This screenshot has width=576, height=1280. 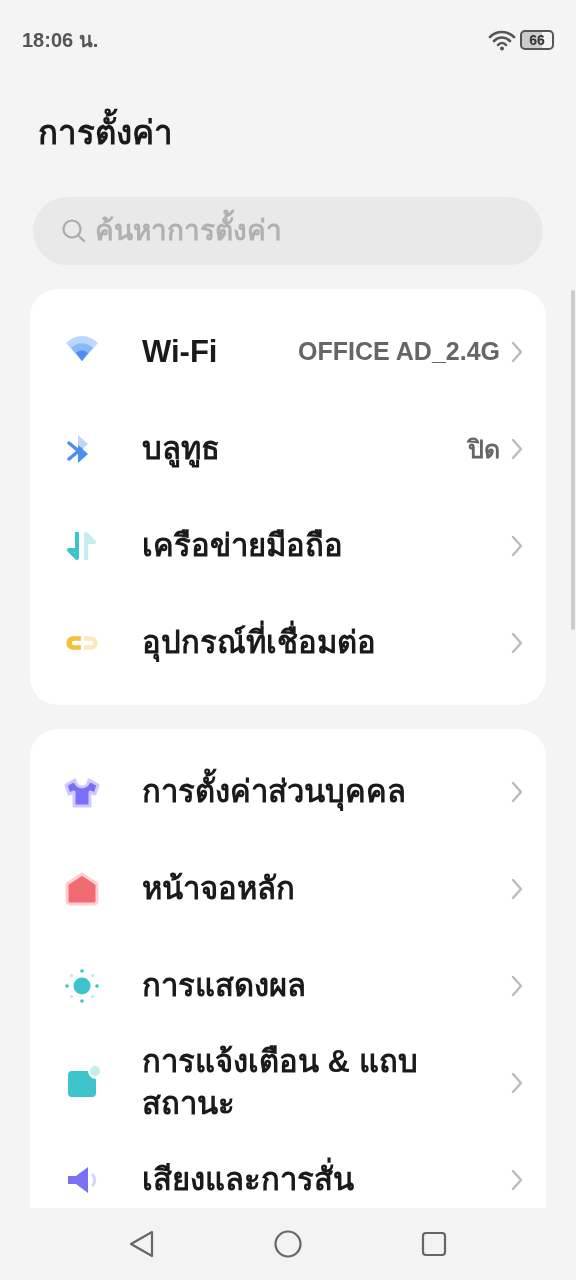 What do you see at coordinates (82, 985) in the screenshot?
I see `sun-icon` at bounding box center [82, 985].